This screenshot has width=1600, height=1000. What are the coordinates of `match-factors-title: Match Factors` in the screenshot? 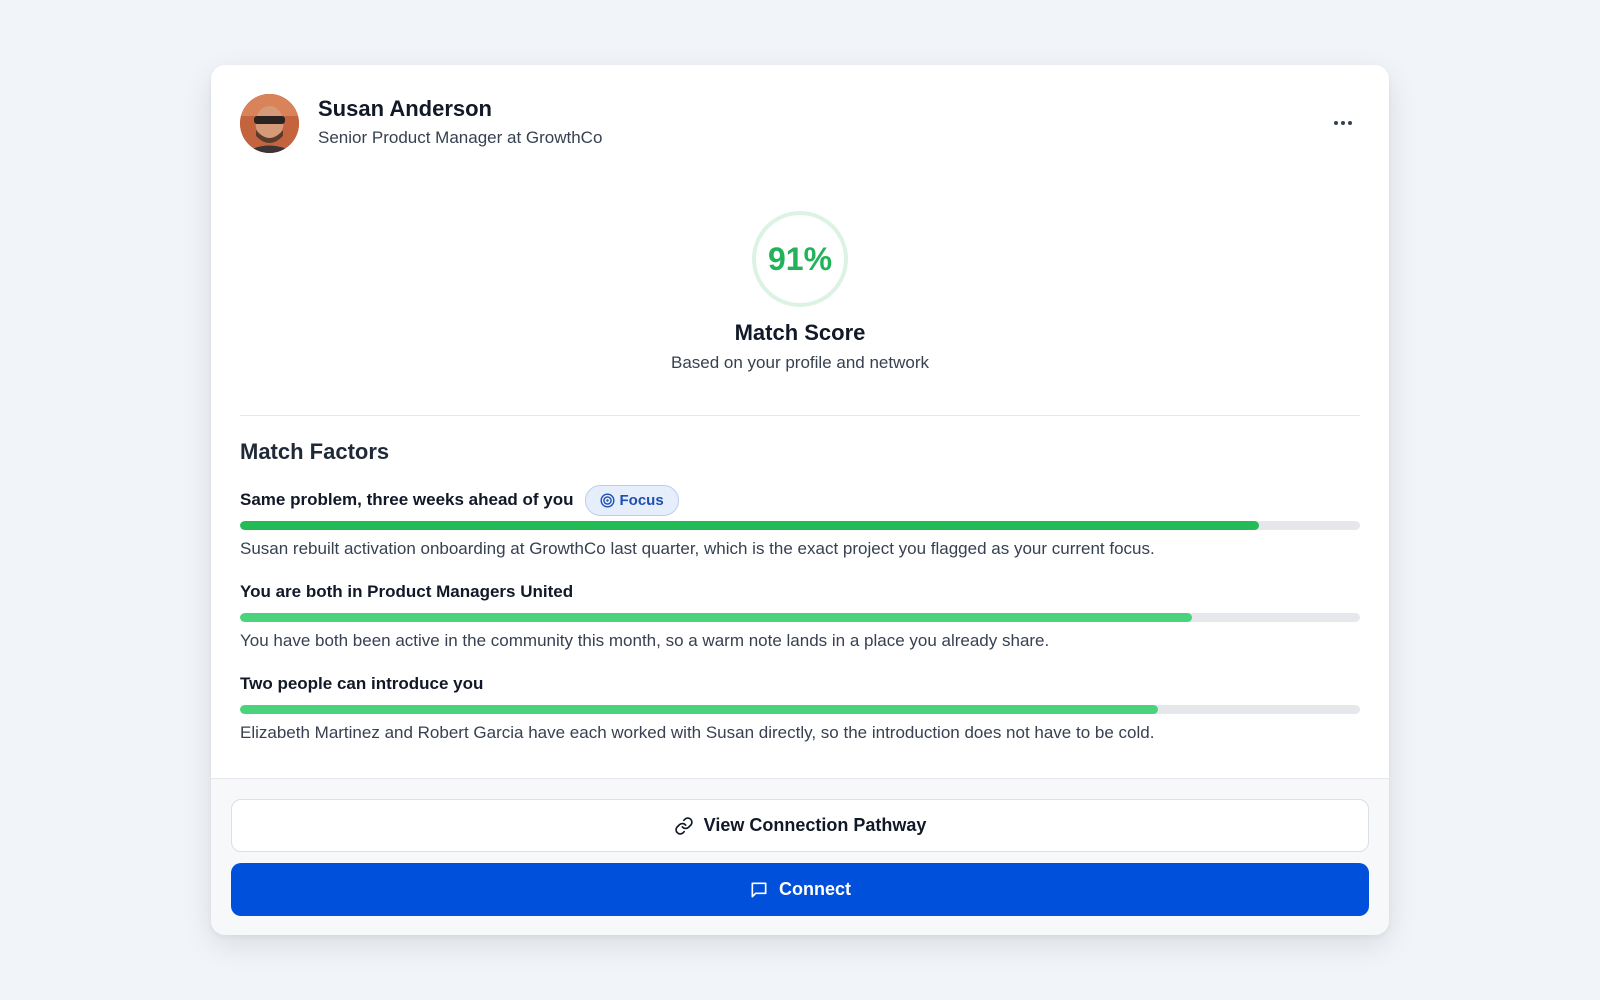 It's located at (315, 451).